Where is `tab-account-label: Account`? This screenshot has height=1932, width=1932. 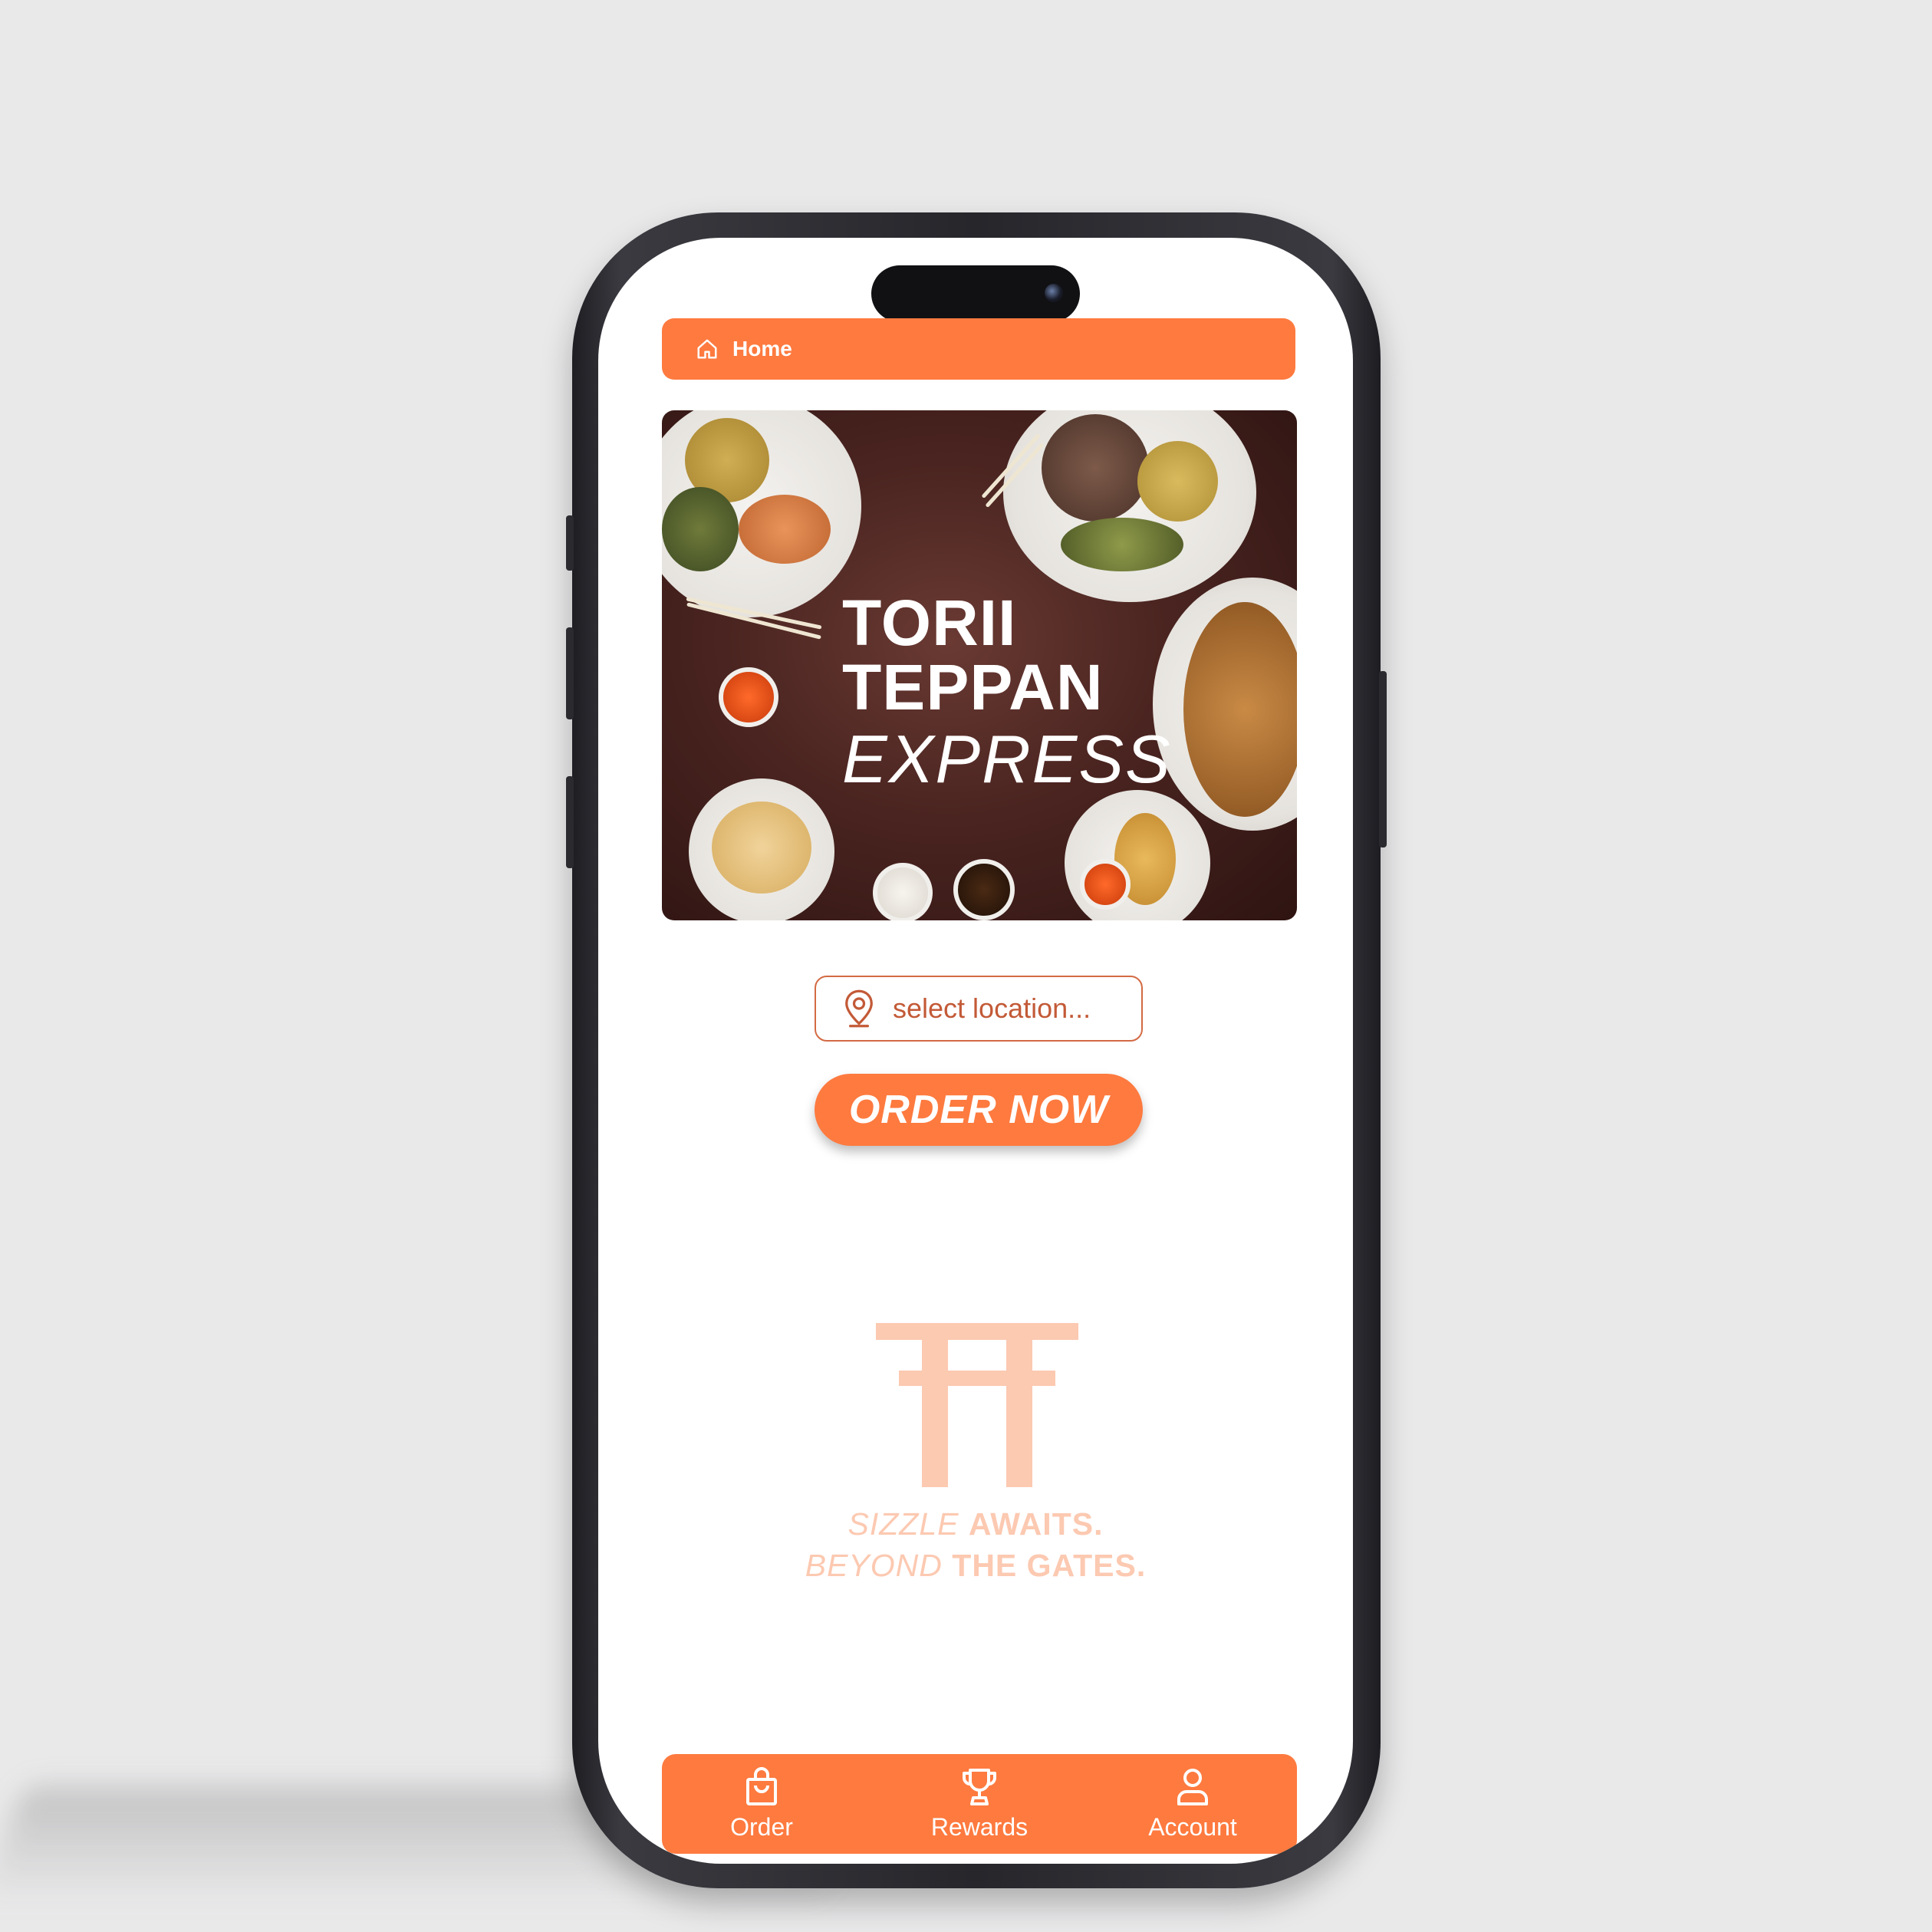
tab-account-label: Account is located at coordinates (1192, 1826).